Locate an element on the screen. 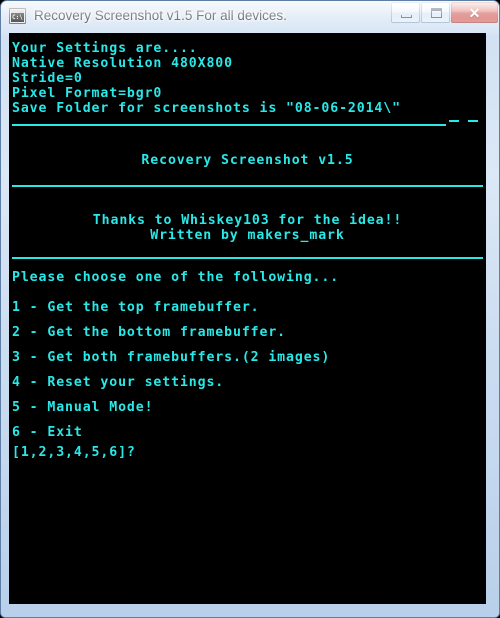 The height and width of the screenshot is (618, 500). menu-item-4: 4 - Reset your settings. is located at coordinates (118, 382).